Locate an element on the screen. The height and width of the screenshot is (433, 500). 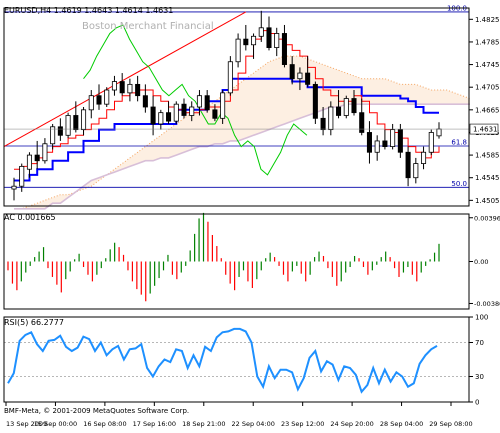
ac-tick-label: -0.00380 is located at coordinates (487, 304).